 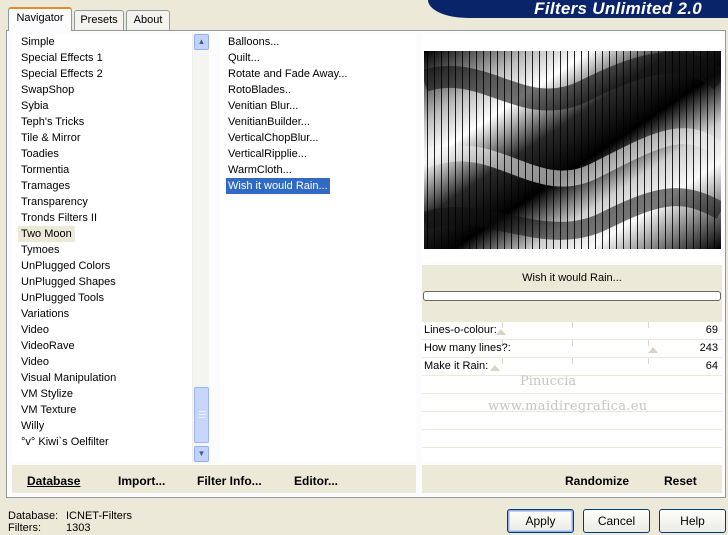 I want to click on category-item: VM Stylize, so click(x=47, y=394).